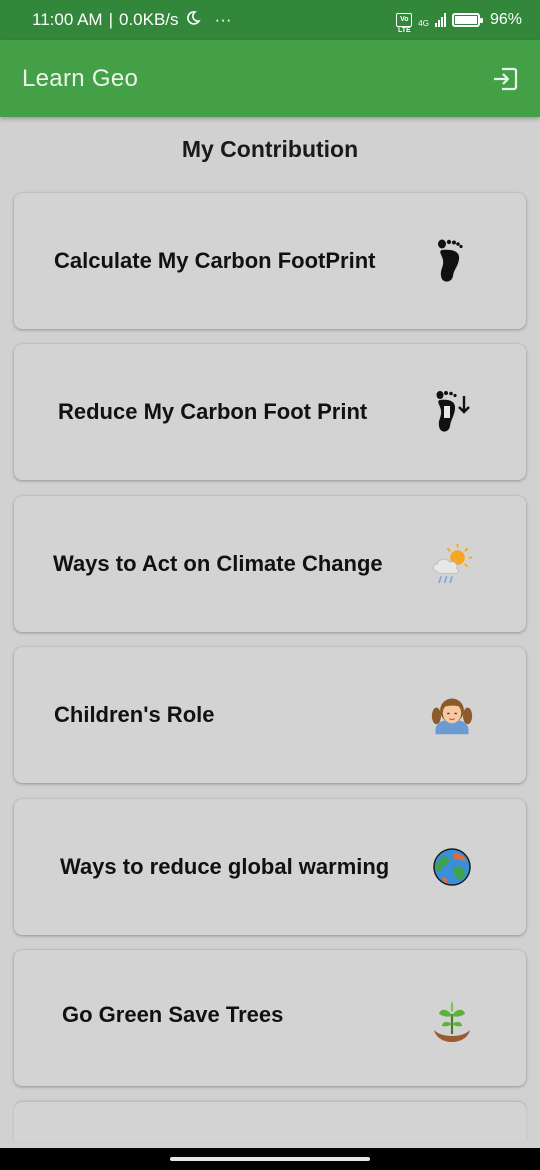 Image resolution: width=540 pixels, height=1170 pixels. I want to click on status-network-speed: 0.0KB/s, so click(149, 19).